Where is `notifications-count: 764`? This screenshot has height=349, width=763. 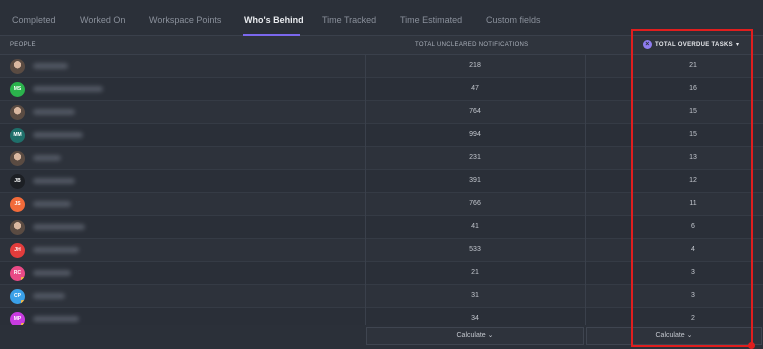
notifications-count: 764 is located at coordinates (475, 111).